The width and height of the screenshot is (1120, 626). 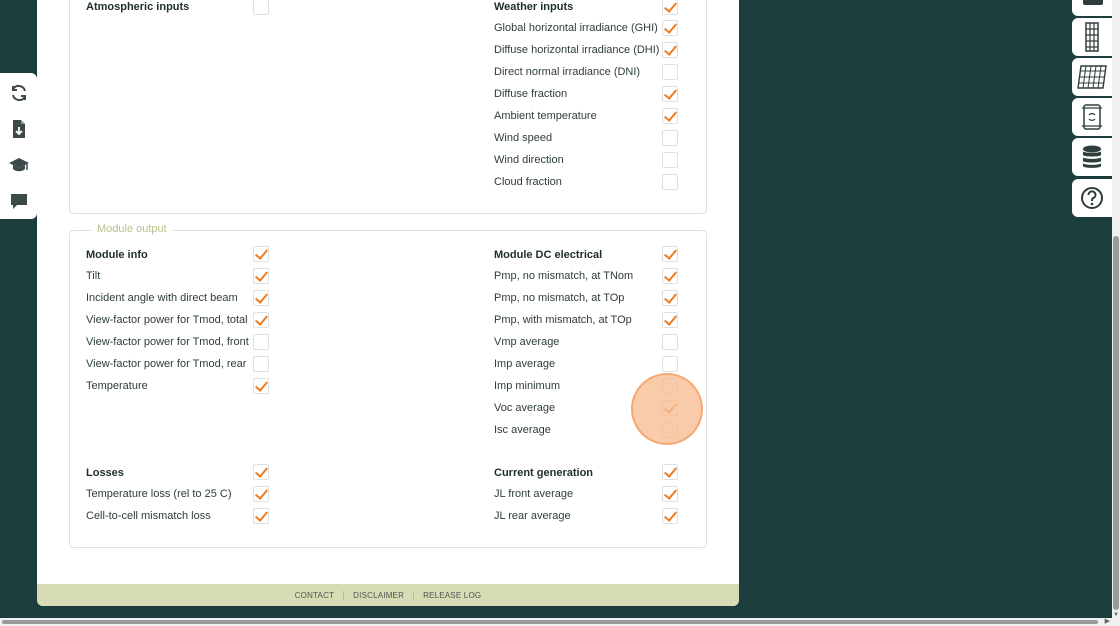 I want to click on module-dc-item-label: Vmp average, so click(x=527, y=342).